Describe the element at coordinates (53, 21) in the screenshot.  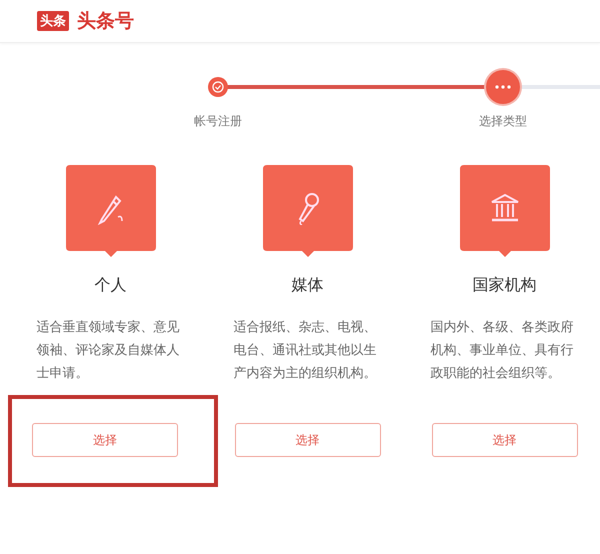
I see `logo-badge: 头条` at that location.